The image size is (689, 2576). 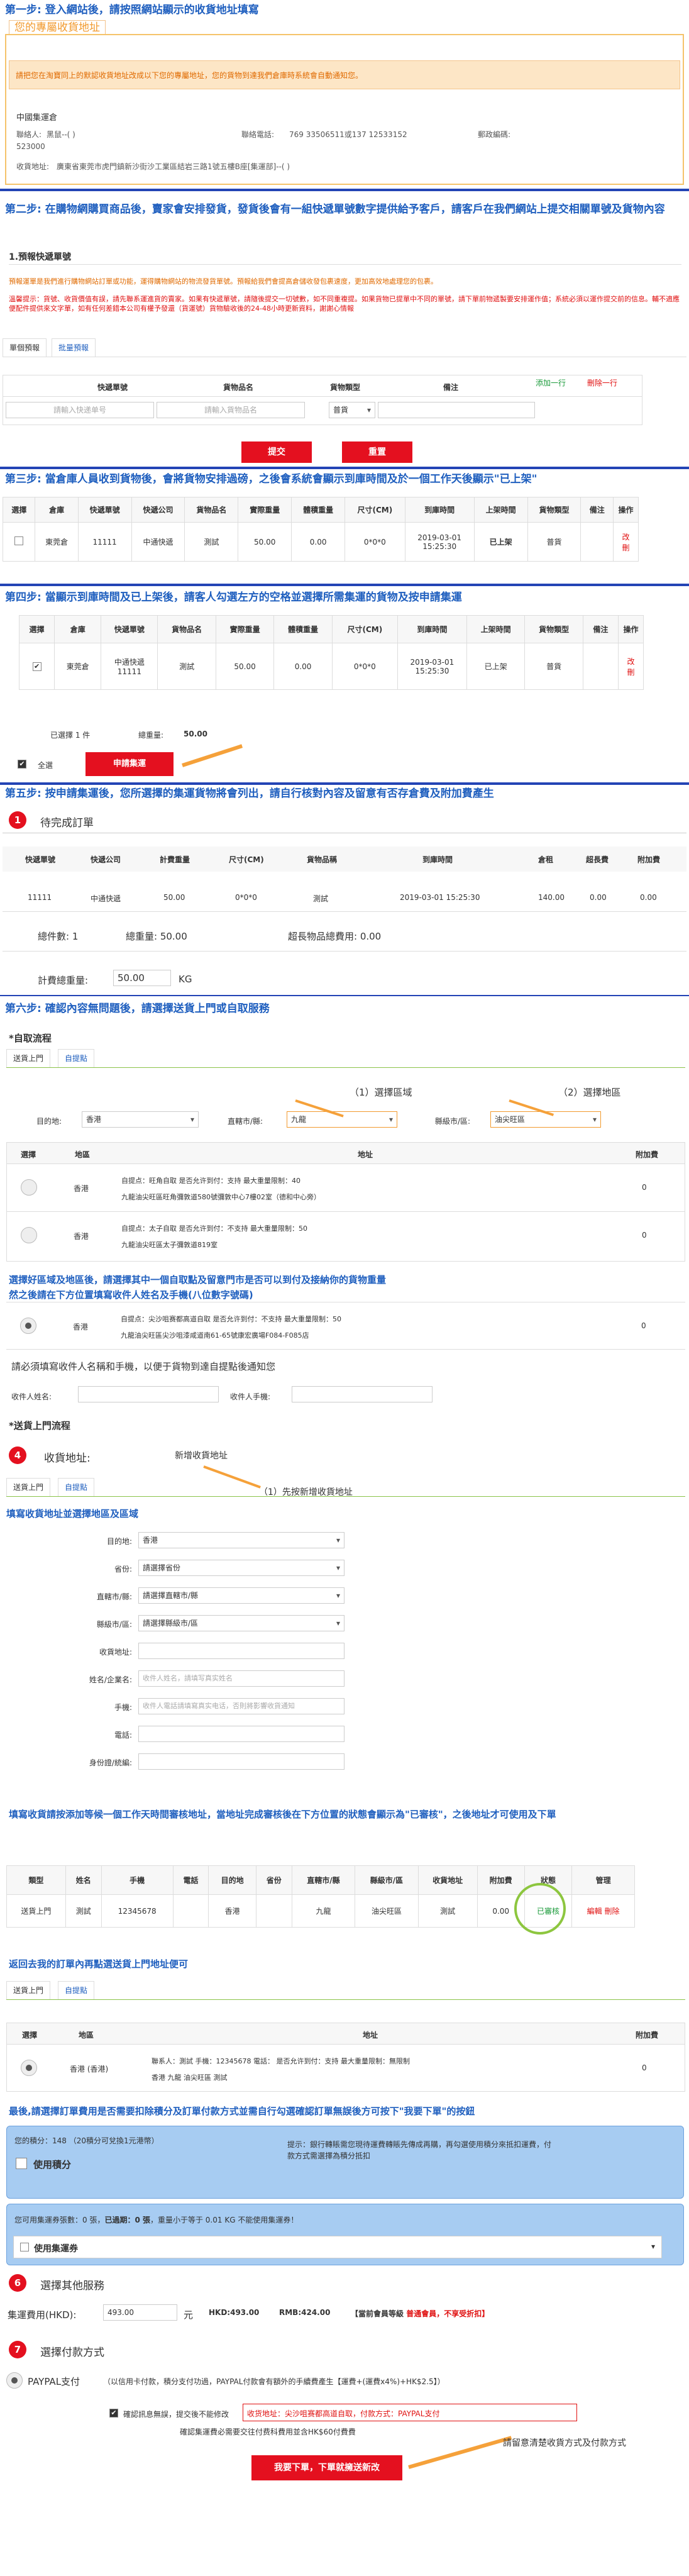 What do you see at coordinates (114, 1624) in the screenshot?
I see `district-label: 縣級市/區:` at bounding box center [114, 1624].